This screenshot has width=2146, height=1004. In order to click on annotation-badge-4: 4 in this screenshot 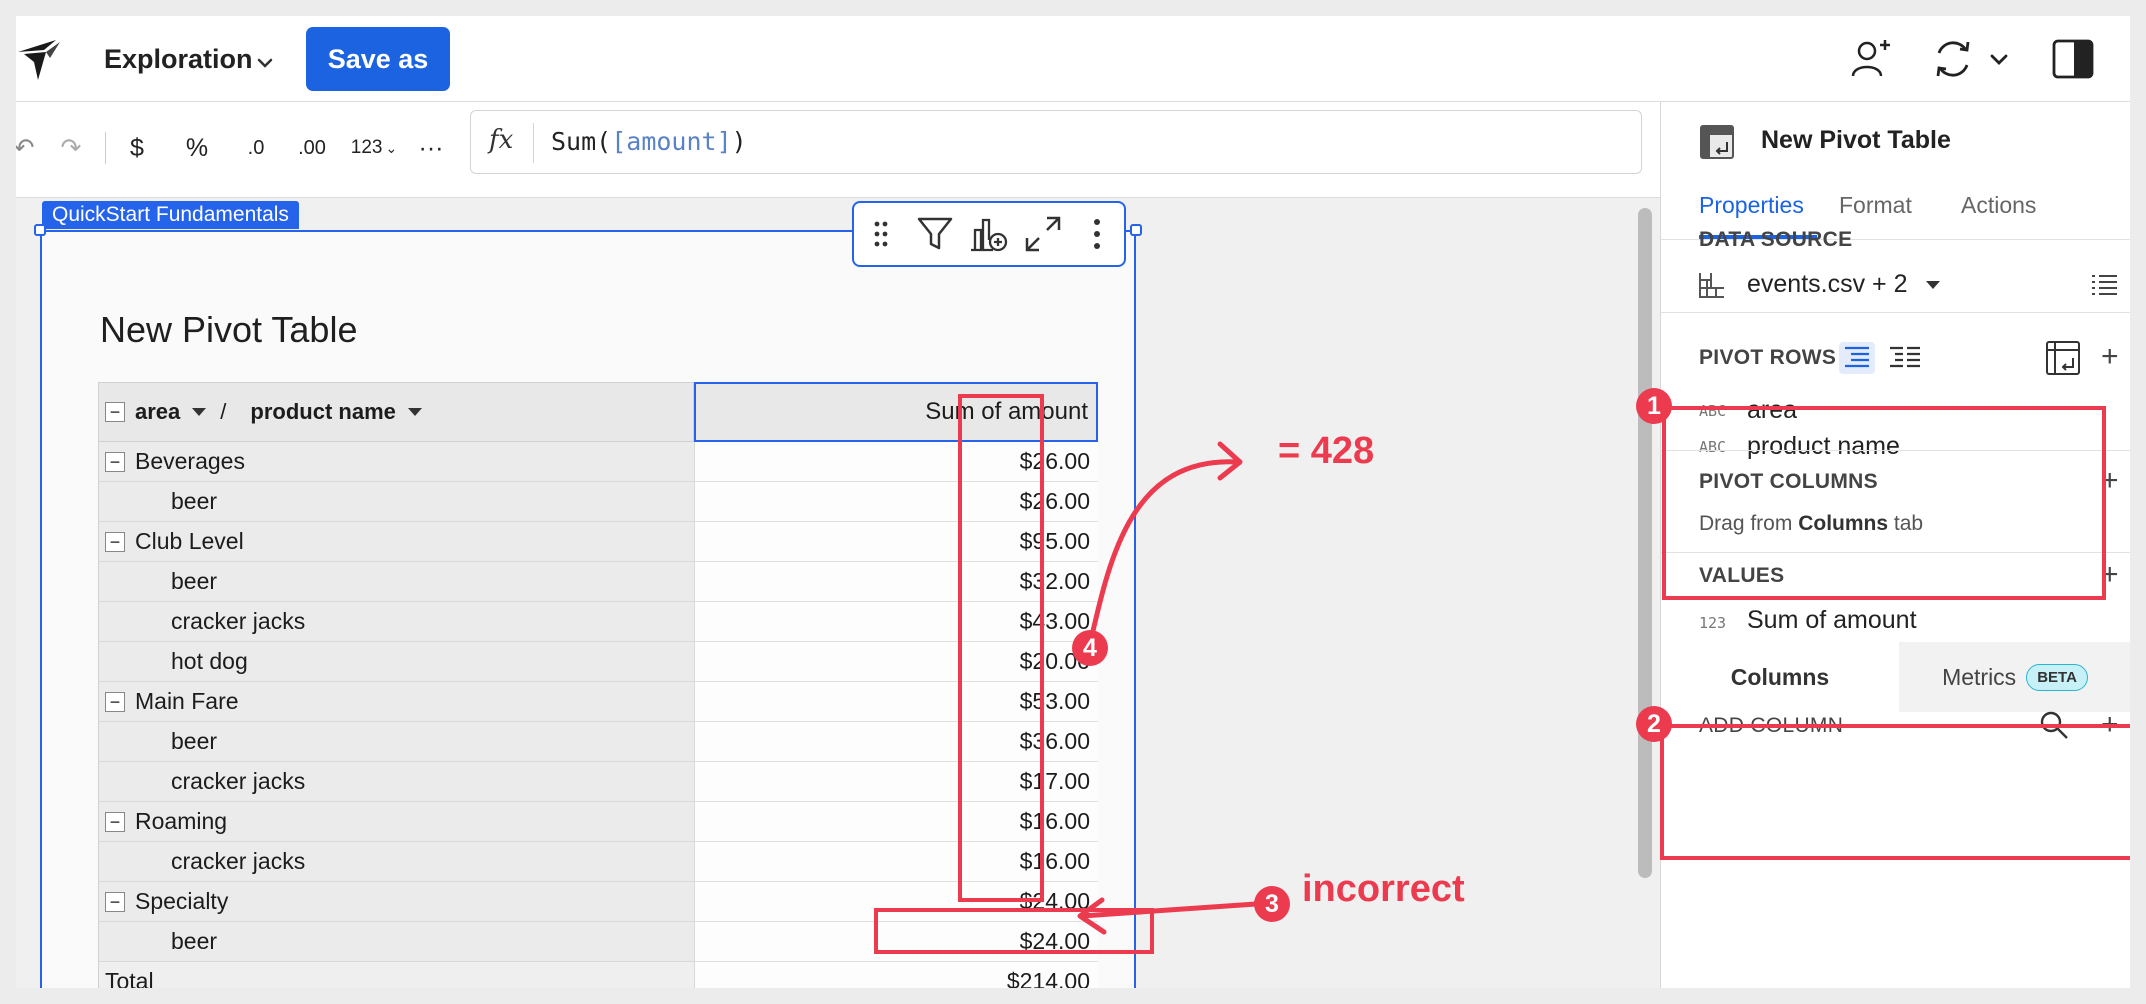, I will do `click(1090, 648)`.